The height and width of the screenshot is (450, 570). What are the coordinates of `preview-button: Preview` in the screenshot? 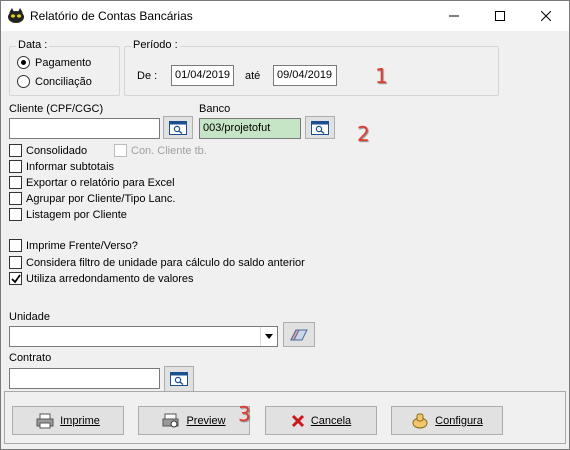 It's located at (194, 420).